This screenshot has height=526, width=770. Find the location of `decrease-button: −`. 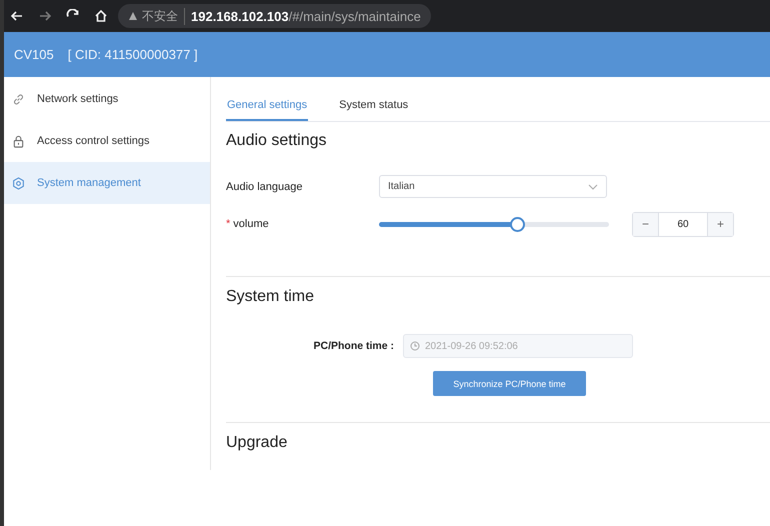

decrease-button: − is located at coordinates (645, 224).